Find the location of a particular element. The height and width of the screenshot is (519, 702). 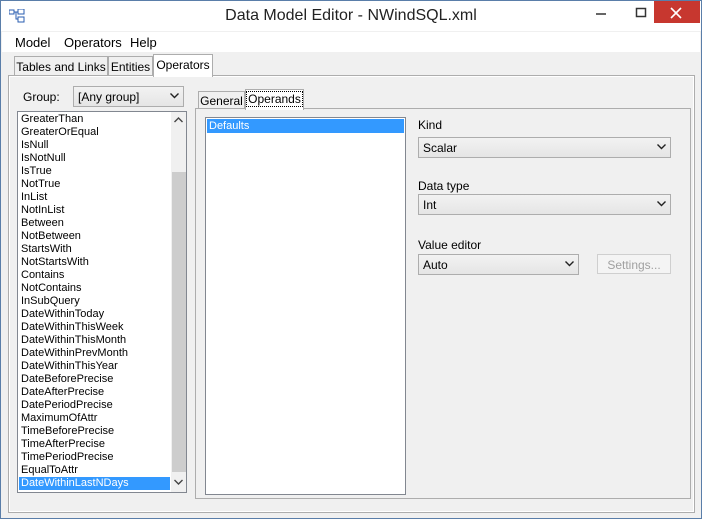

menu-model: Model is located at coordinates (32, 42).